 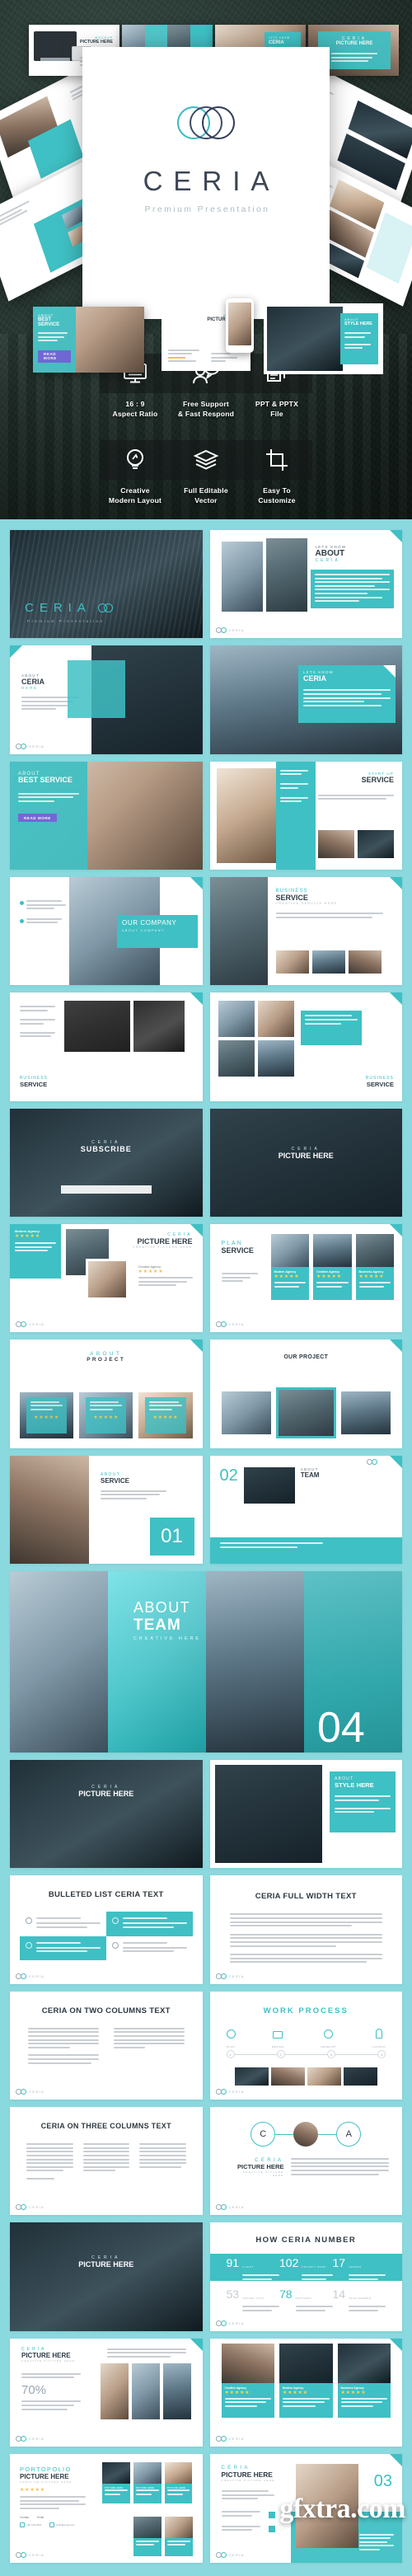 What do you see at coordinates (306, 904) in the screenshot?
I see `slide-sub: CREATIVE SERVICE HERE` at bounding box center [306, 904].